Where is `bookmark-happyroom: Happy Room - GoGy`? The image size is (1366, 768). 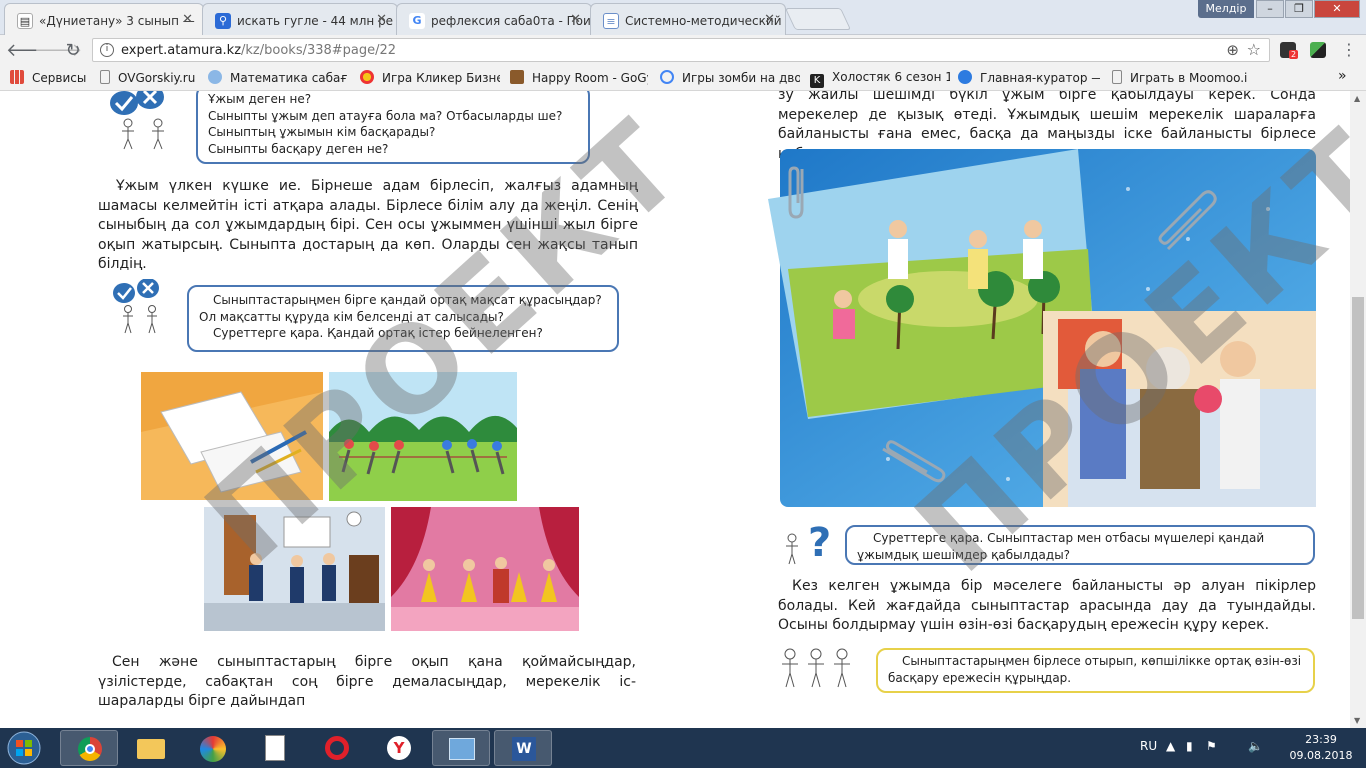 bookmark-happyroom: Happy Room - GoGy is located at coordinates (579, 77).